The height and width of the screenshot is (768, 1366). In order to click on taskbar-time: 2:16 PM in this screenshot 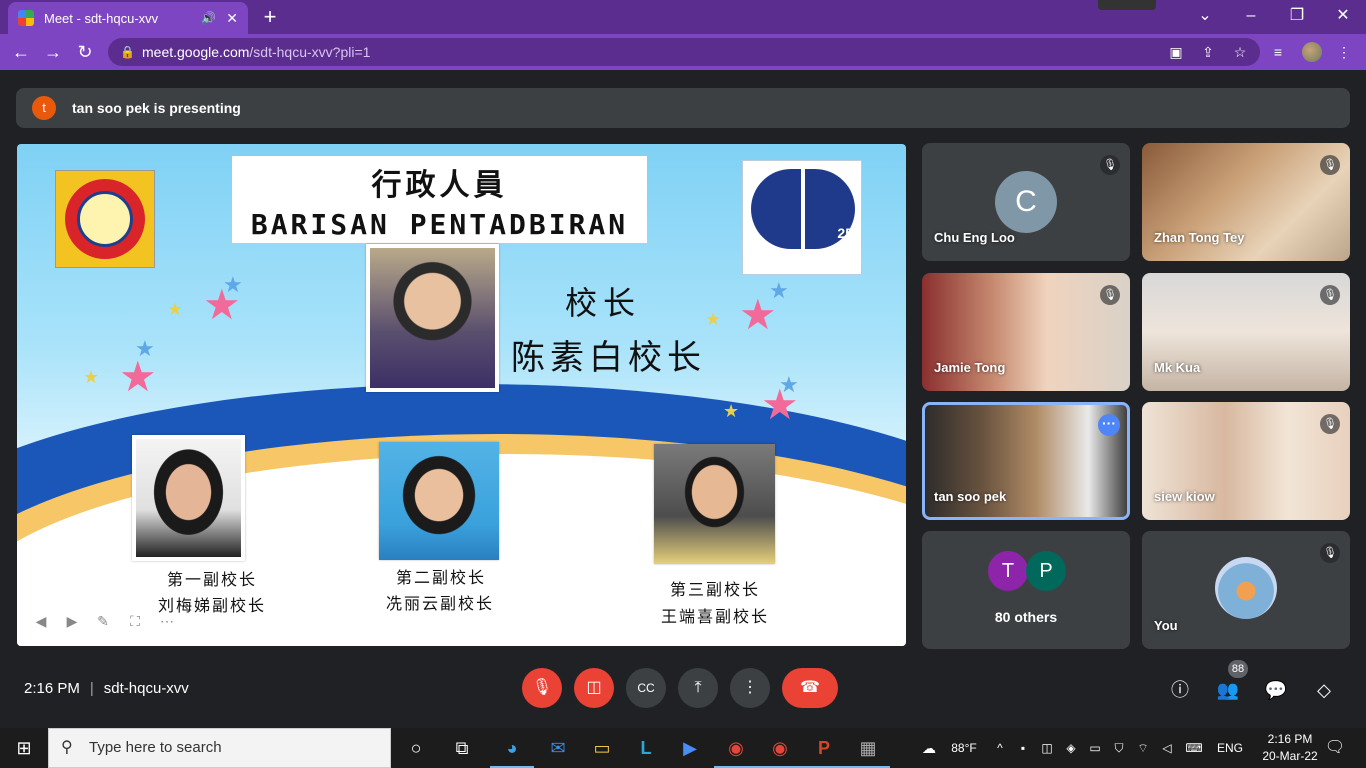, I will do `click(1290, 739)`.